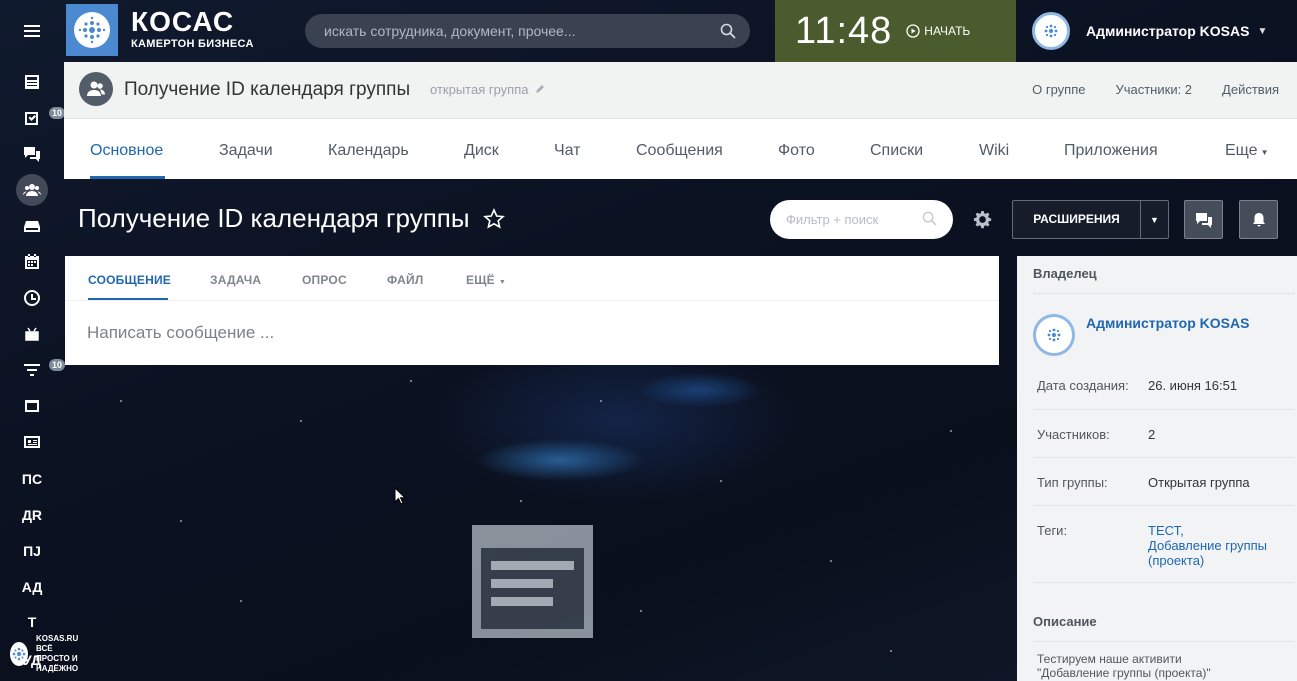  Describe the element at coordinates (129, 280) in the screenshot. I see `composer-tab-message: СООБЩЕНИЕ` at that location.